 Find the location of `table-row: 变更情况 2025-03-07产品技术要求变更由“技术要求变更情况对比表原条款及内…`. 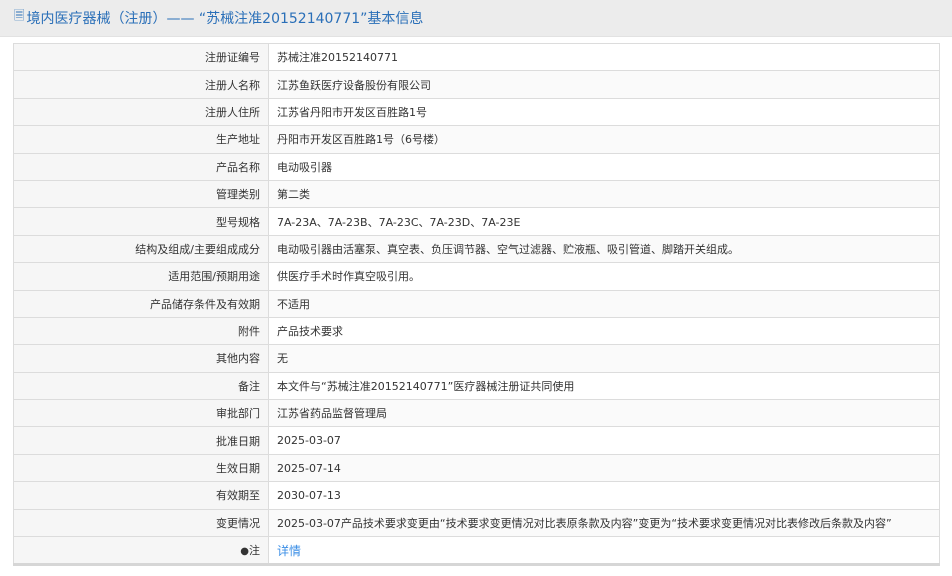

table-row: 变更情况 2025-03-07产品技术要求变更由“技术要求变更情况对比表原条款及内… is located at coordinates (476, 523).